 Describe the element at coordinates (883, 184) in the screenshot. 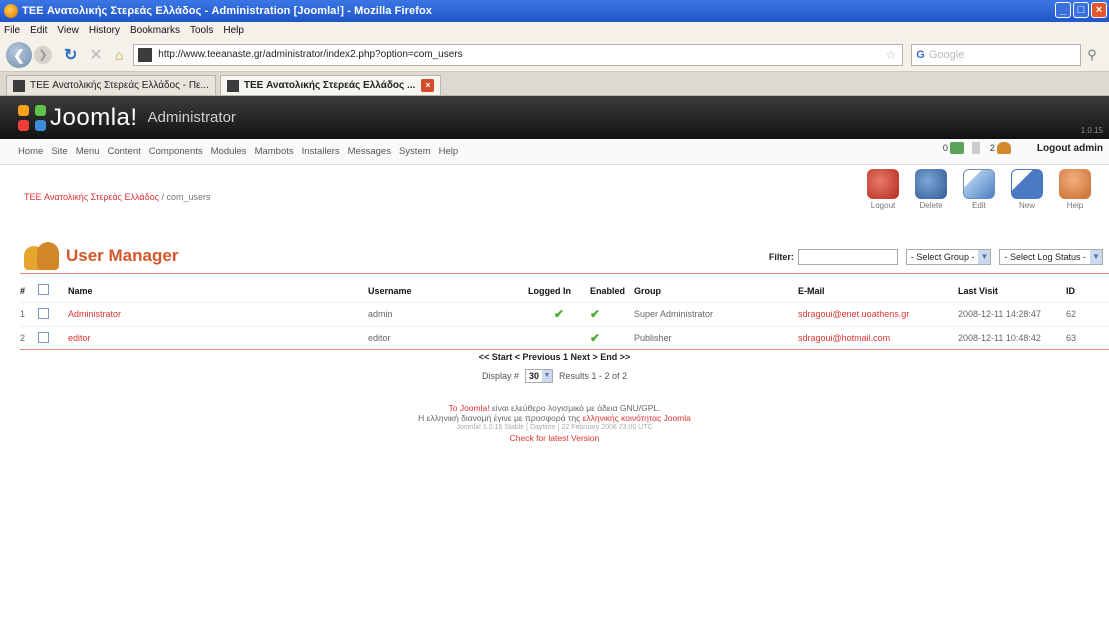

I see `logout-icon` at that location.